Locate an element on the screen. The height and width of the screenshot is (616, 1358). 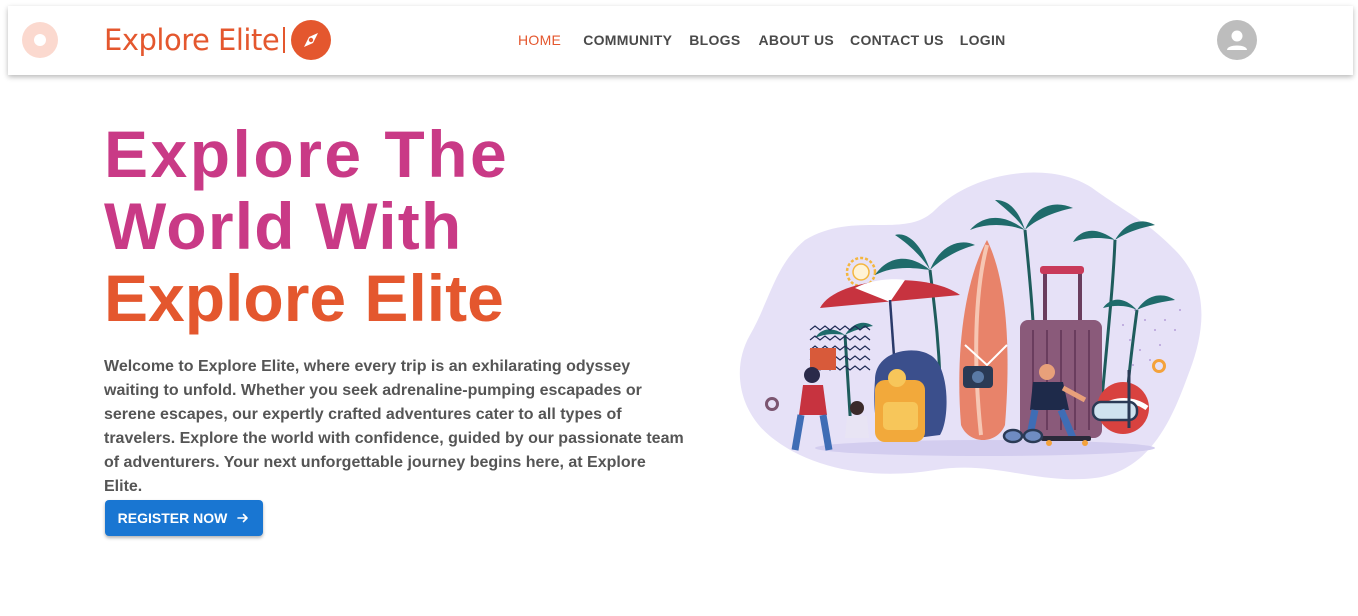
hero-title-line-3: Explore Elite is located at coordinates (304, 298).